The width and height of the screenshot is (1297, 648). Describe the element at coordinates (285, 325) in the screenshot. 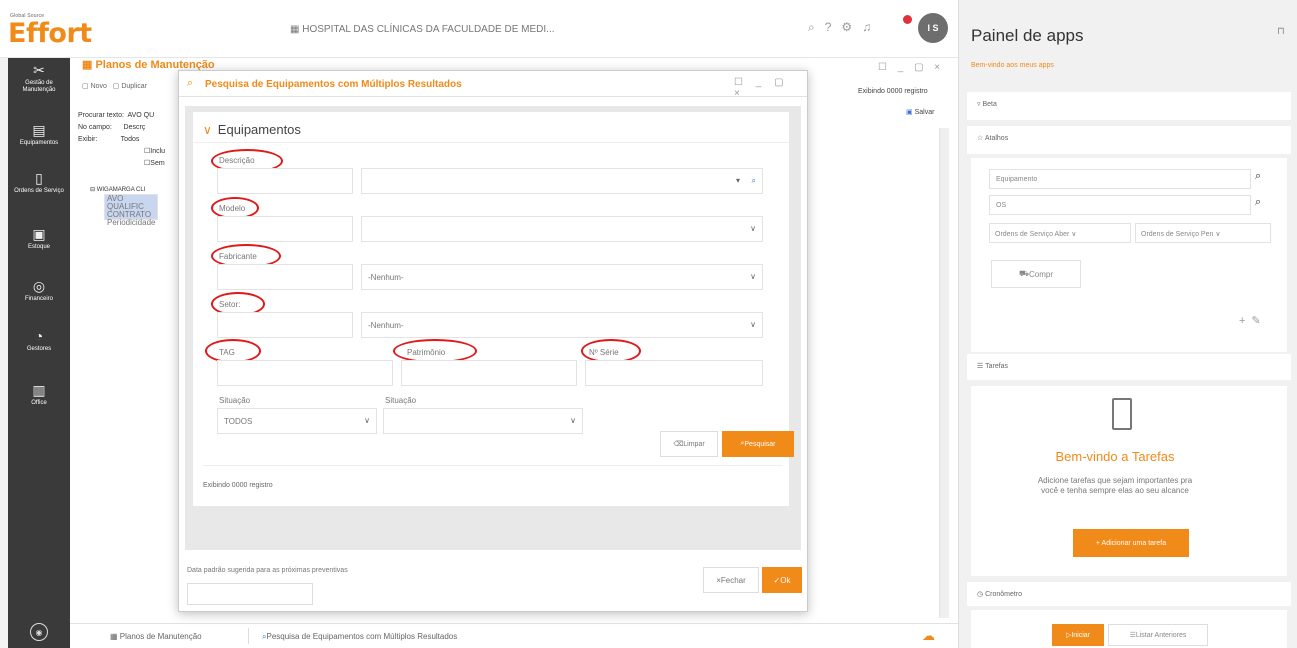

I see `setor-code-input` at that location.